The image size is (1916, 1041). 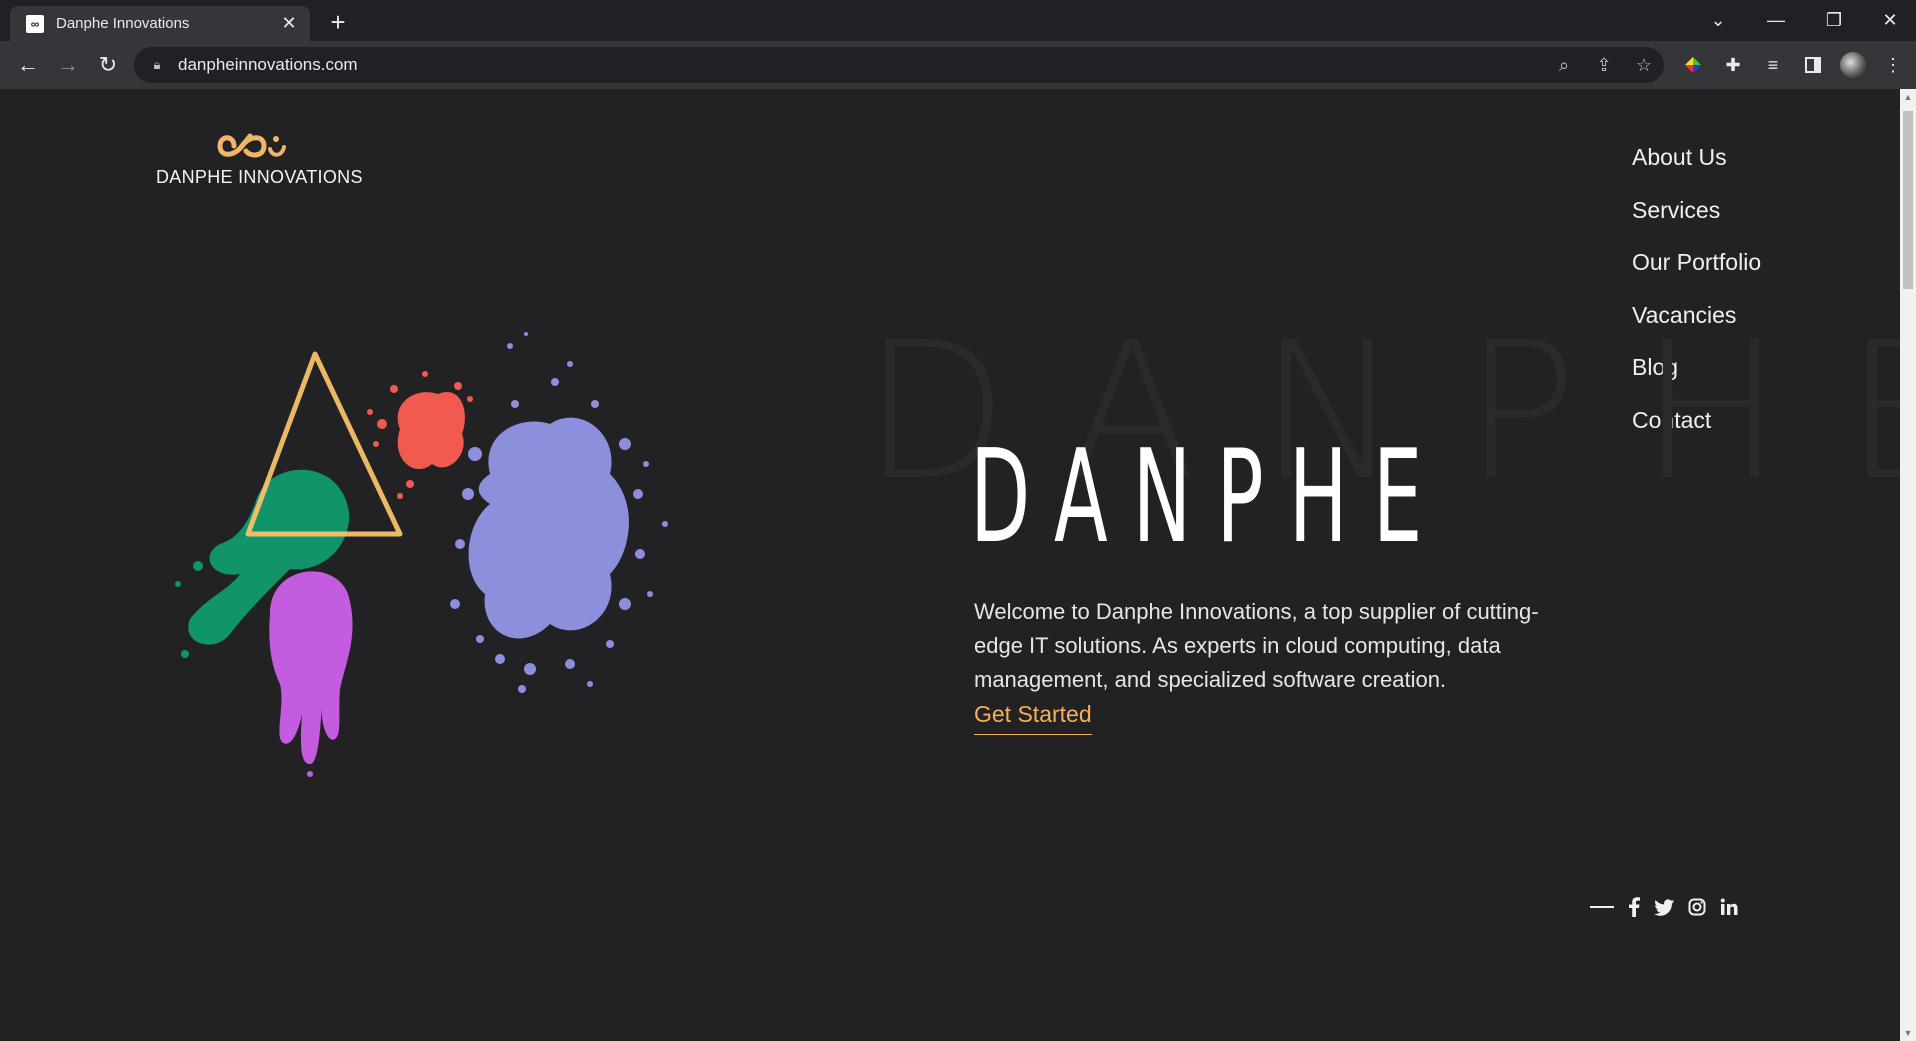 I want to click on color-extension-icon, so click(x=1693, y=65).